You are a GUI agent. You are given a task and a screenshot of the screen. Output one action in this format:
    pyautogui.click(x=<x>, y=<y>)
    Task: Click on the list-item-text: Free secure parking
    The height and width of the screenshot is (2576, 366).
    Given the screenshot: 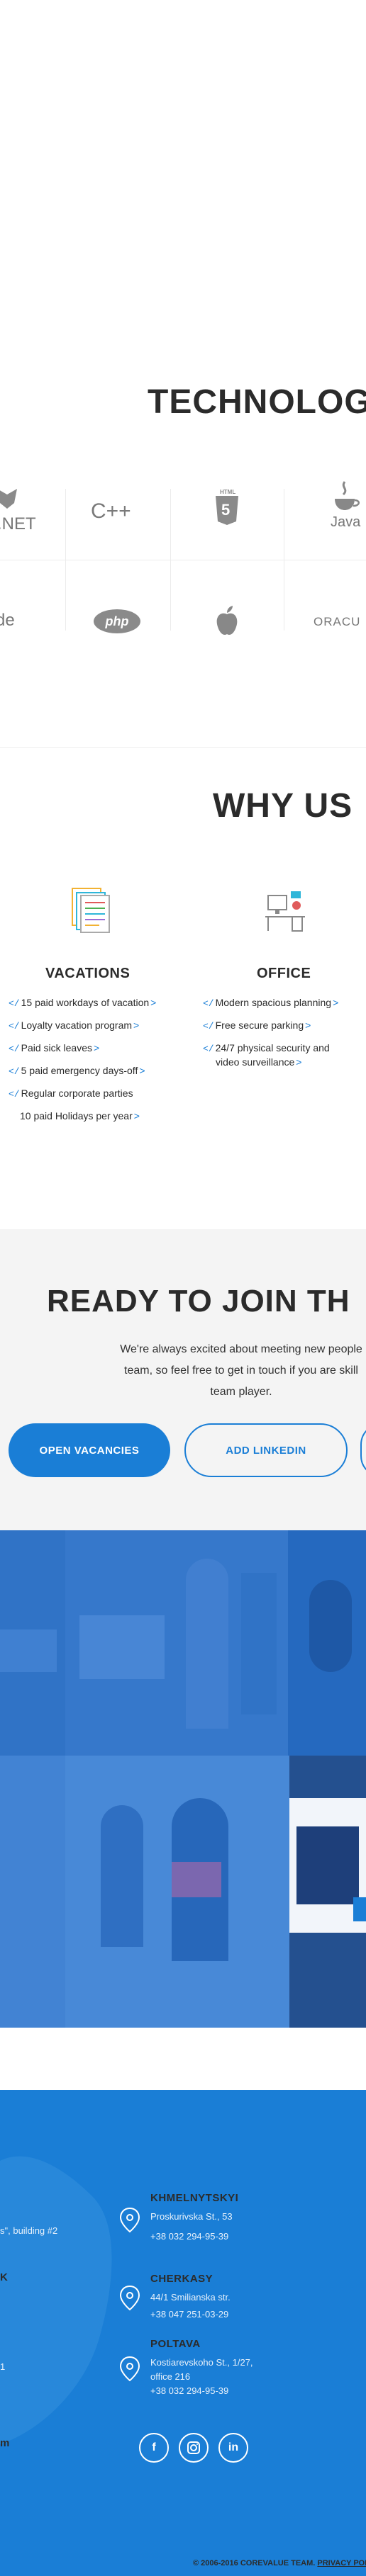 What is the action you would take?
    pyautogui.click(x=259, y=1025)
    